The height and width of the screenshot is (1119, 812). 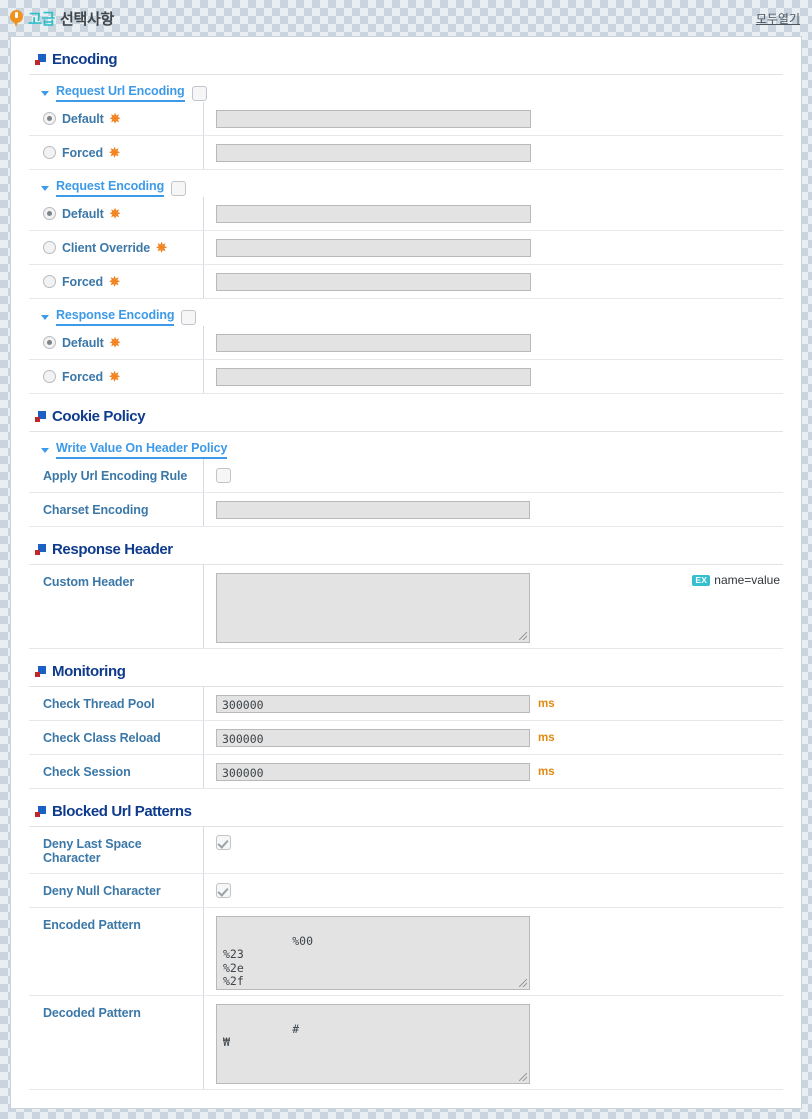 I want to click on row-label-text: Charset Encoding, so click(x=96, y=509).